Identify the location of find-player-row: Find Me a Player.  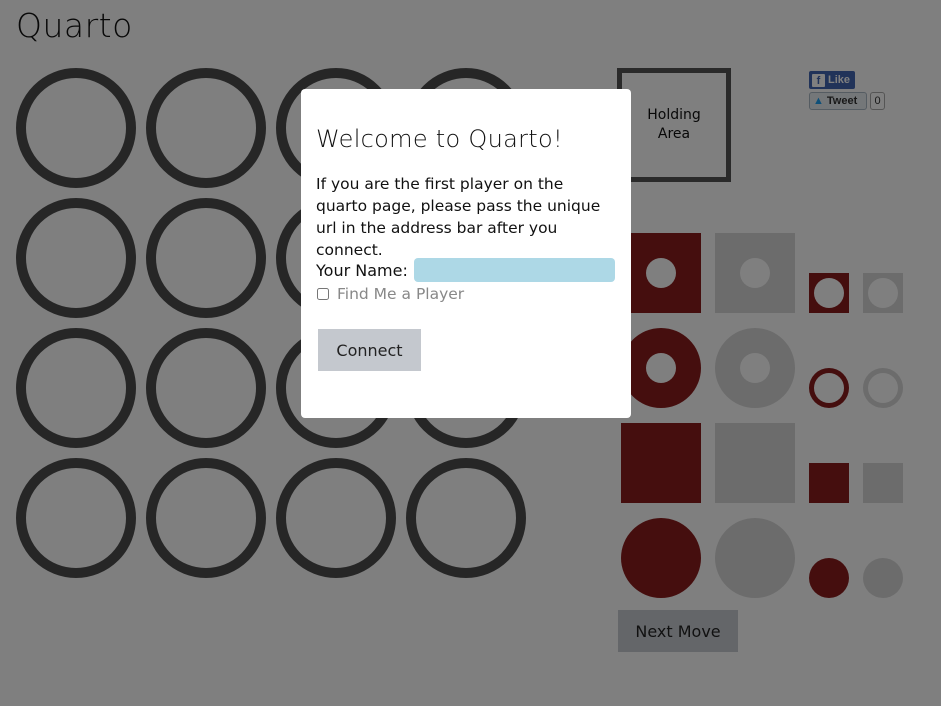
(390, 294).